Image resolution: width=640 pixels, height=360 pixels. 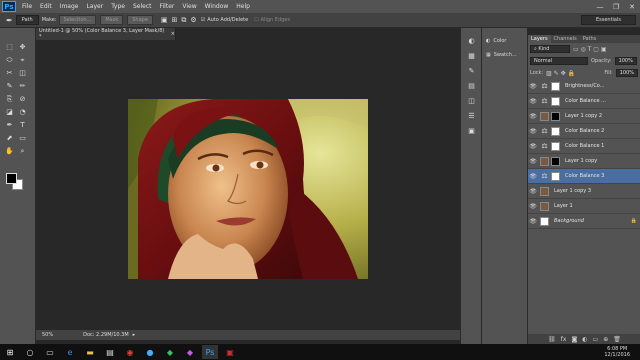 I want to click on pen-tool-icon: ✒, so click(x=9, y=20).